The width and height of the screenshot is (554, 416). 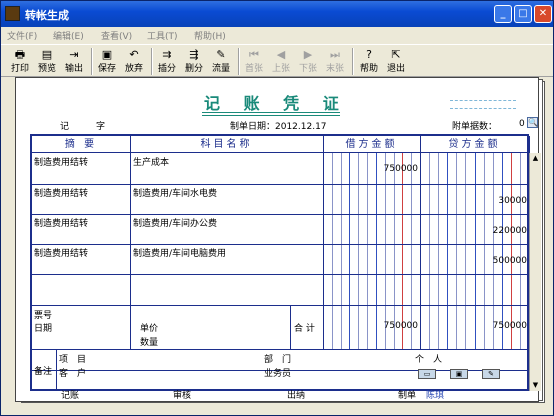 What do you see at coordinates (503, 14) in the screenshot?
I see `minimize-button: _` at bounding box center [503, 14].